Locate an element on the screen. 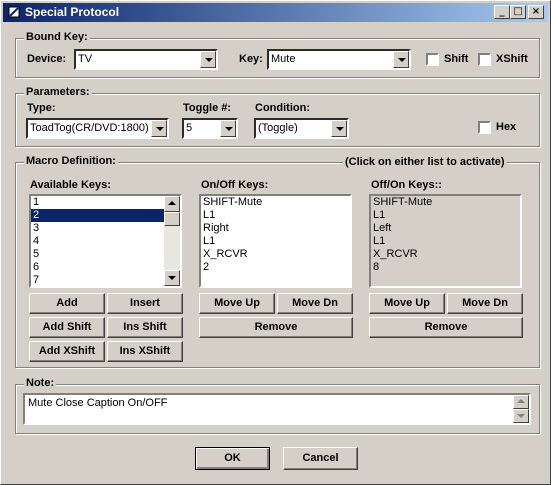 This screenshot has width=551, height=485. list-item: Left is located at coordinates (445, 228).